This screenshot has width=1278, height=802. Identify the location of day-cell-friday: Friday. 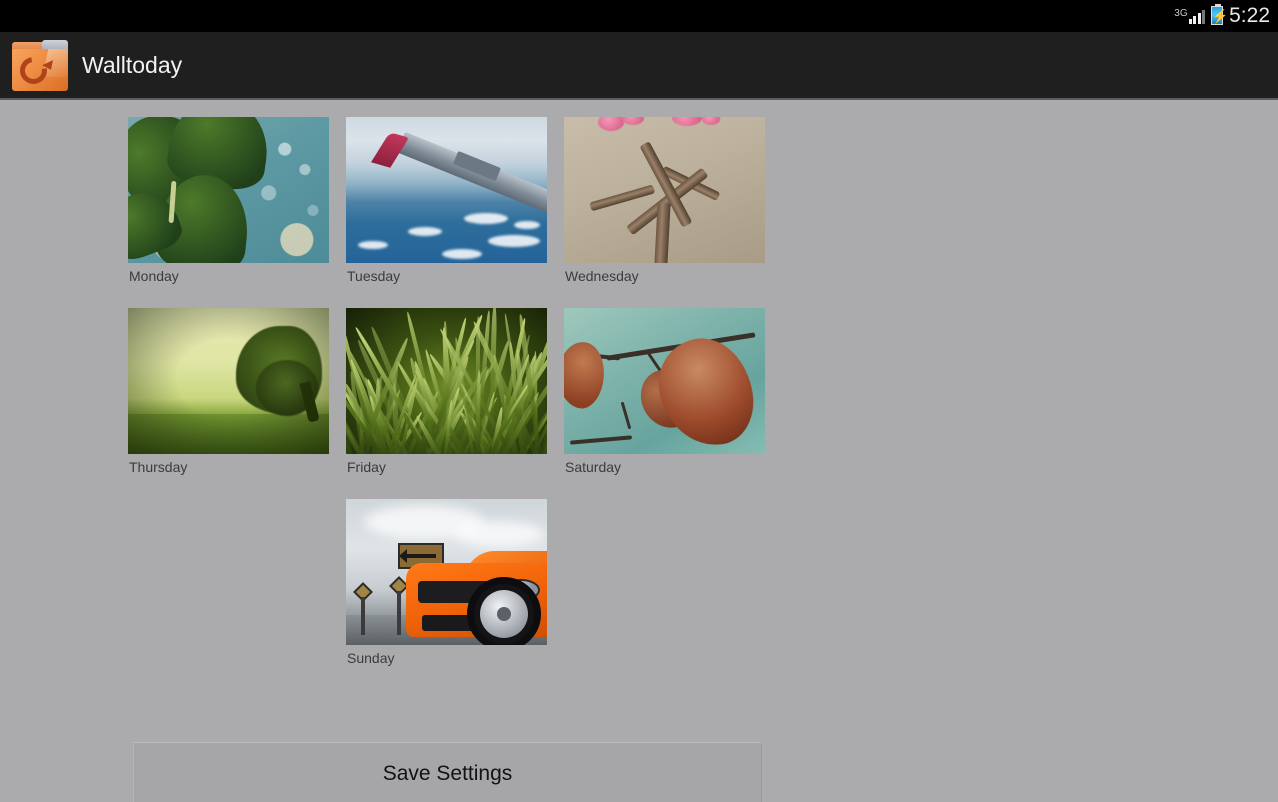
(446, 392).